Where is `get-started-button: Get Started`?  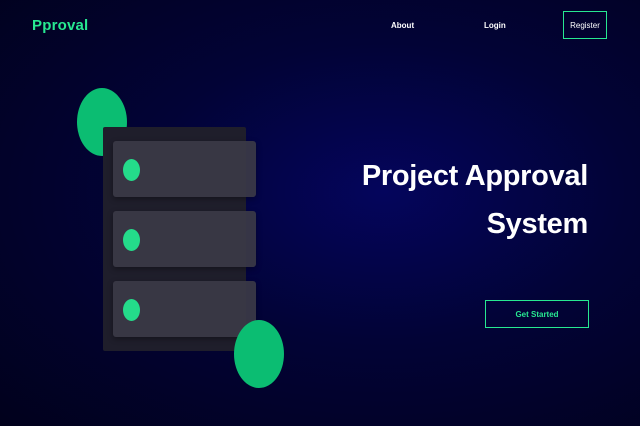 get-started-button: Get Started is located at coordinates (537, 314).